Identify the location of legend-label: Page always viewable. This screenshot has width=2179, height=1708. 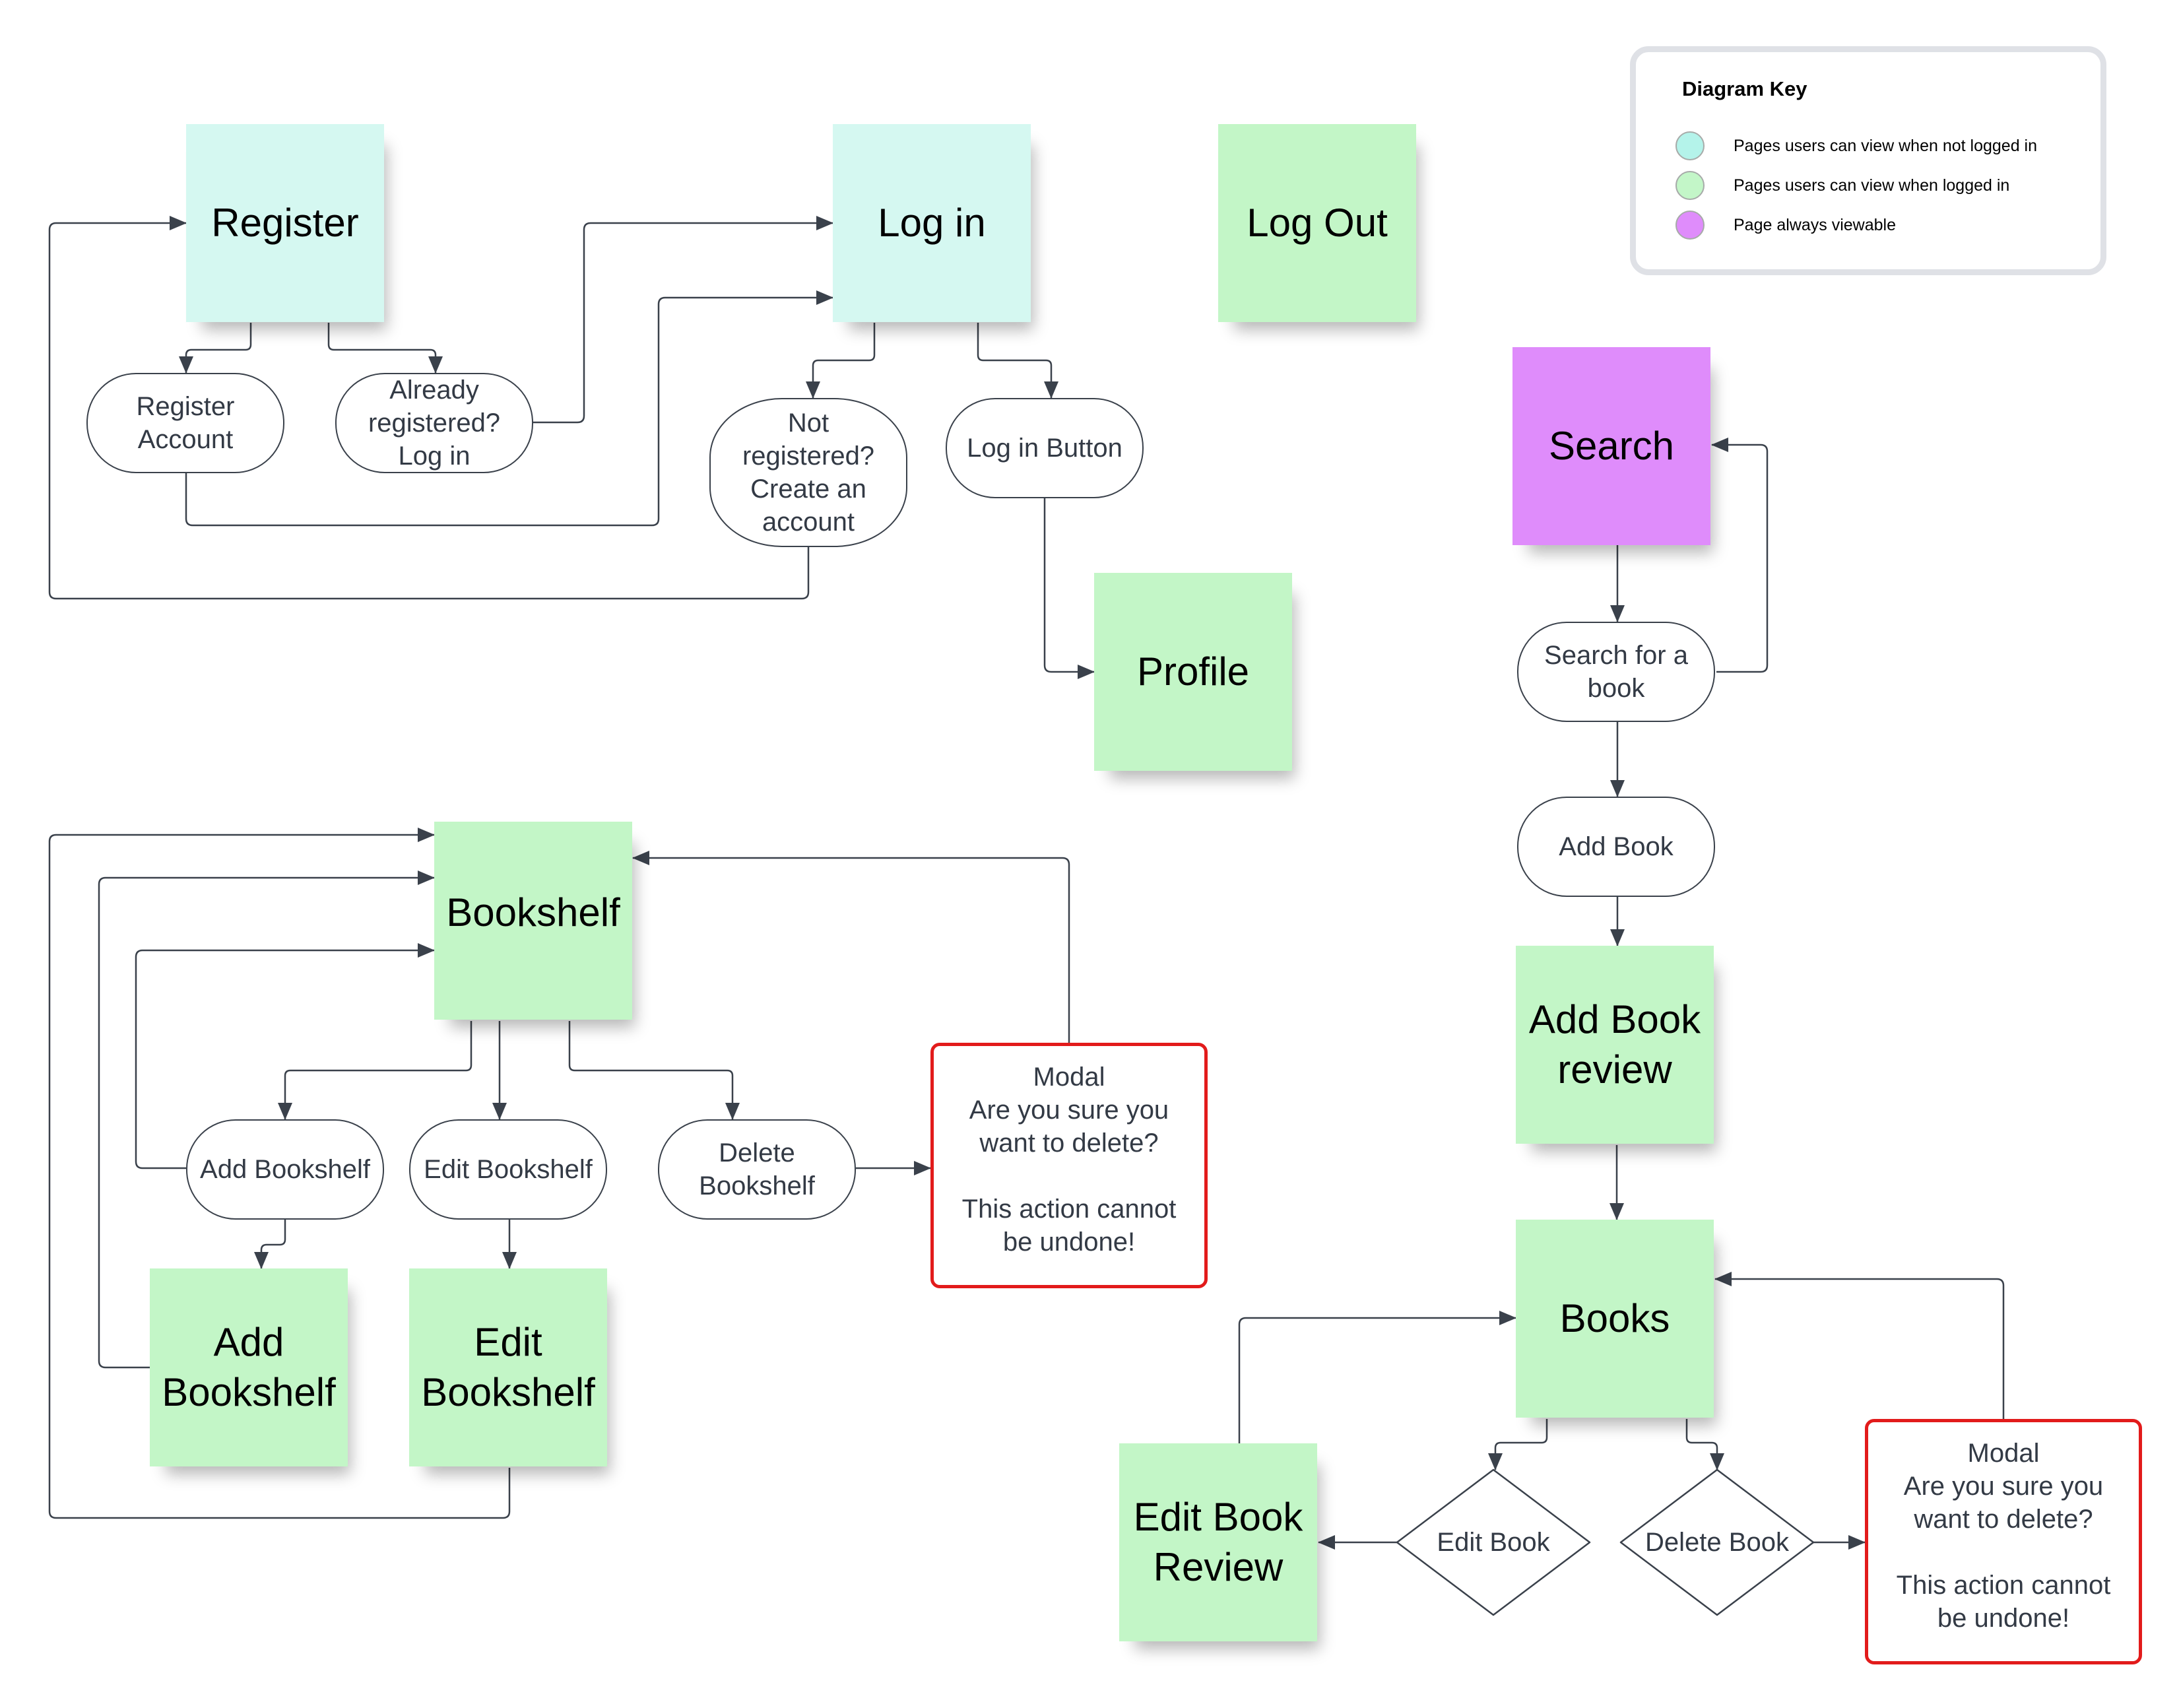
(1815, 224).